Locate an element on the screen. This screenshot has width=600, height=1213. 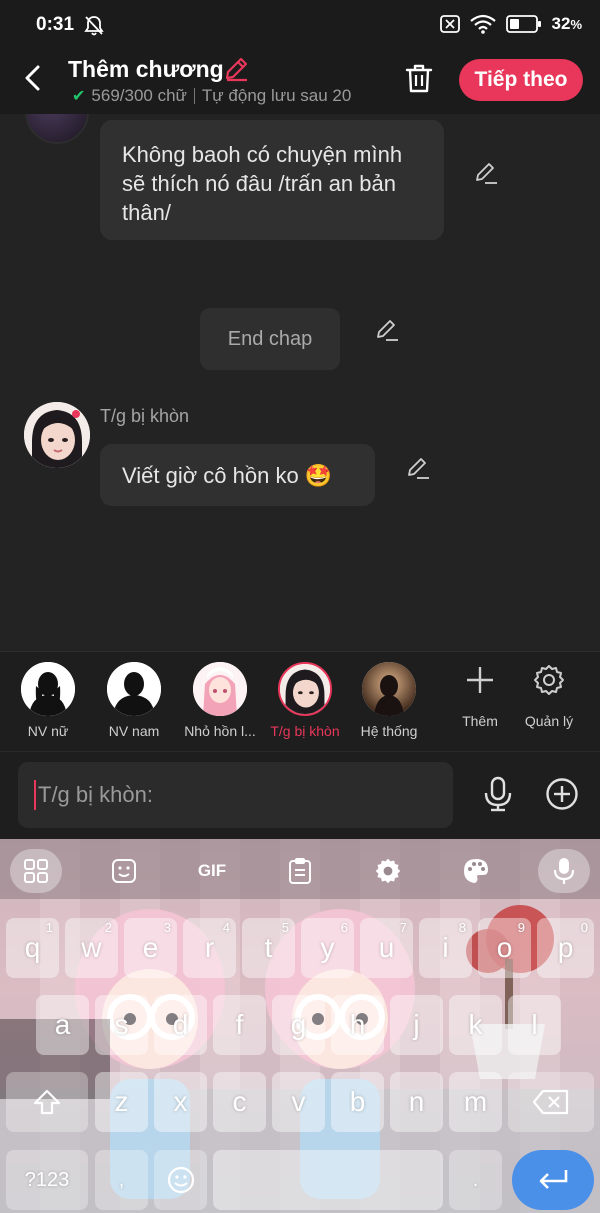
gif-label: GIF is located at coordinates (212, 870).